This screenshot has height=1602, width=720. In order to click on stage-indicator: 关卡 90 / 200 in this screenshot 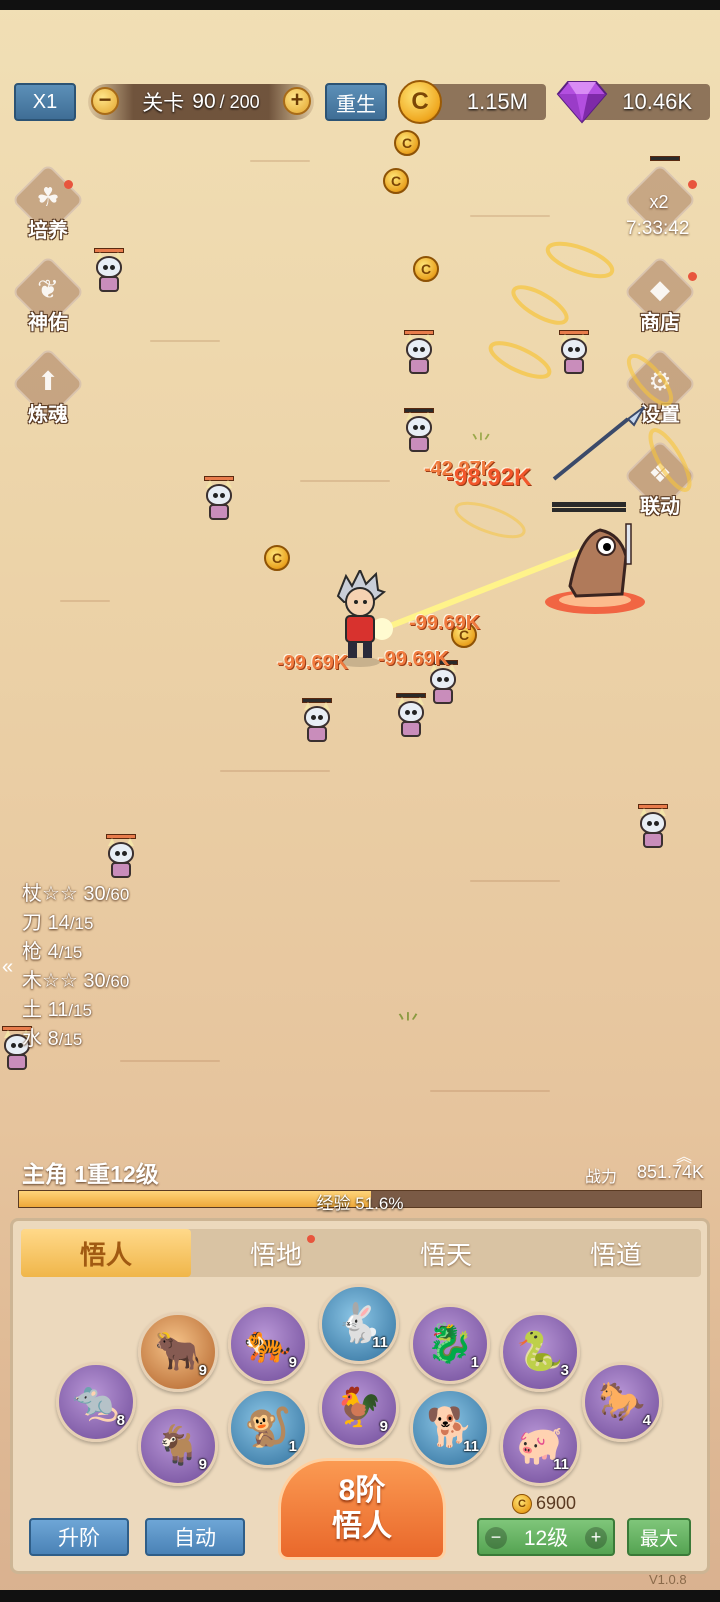, I will do `click(201, 102)`.